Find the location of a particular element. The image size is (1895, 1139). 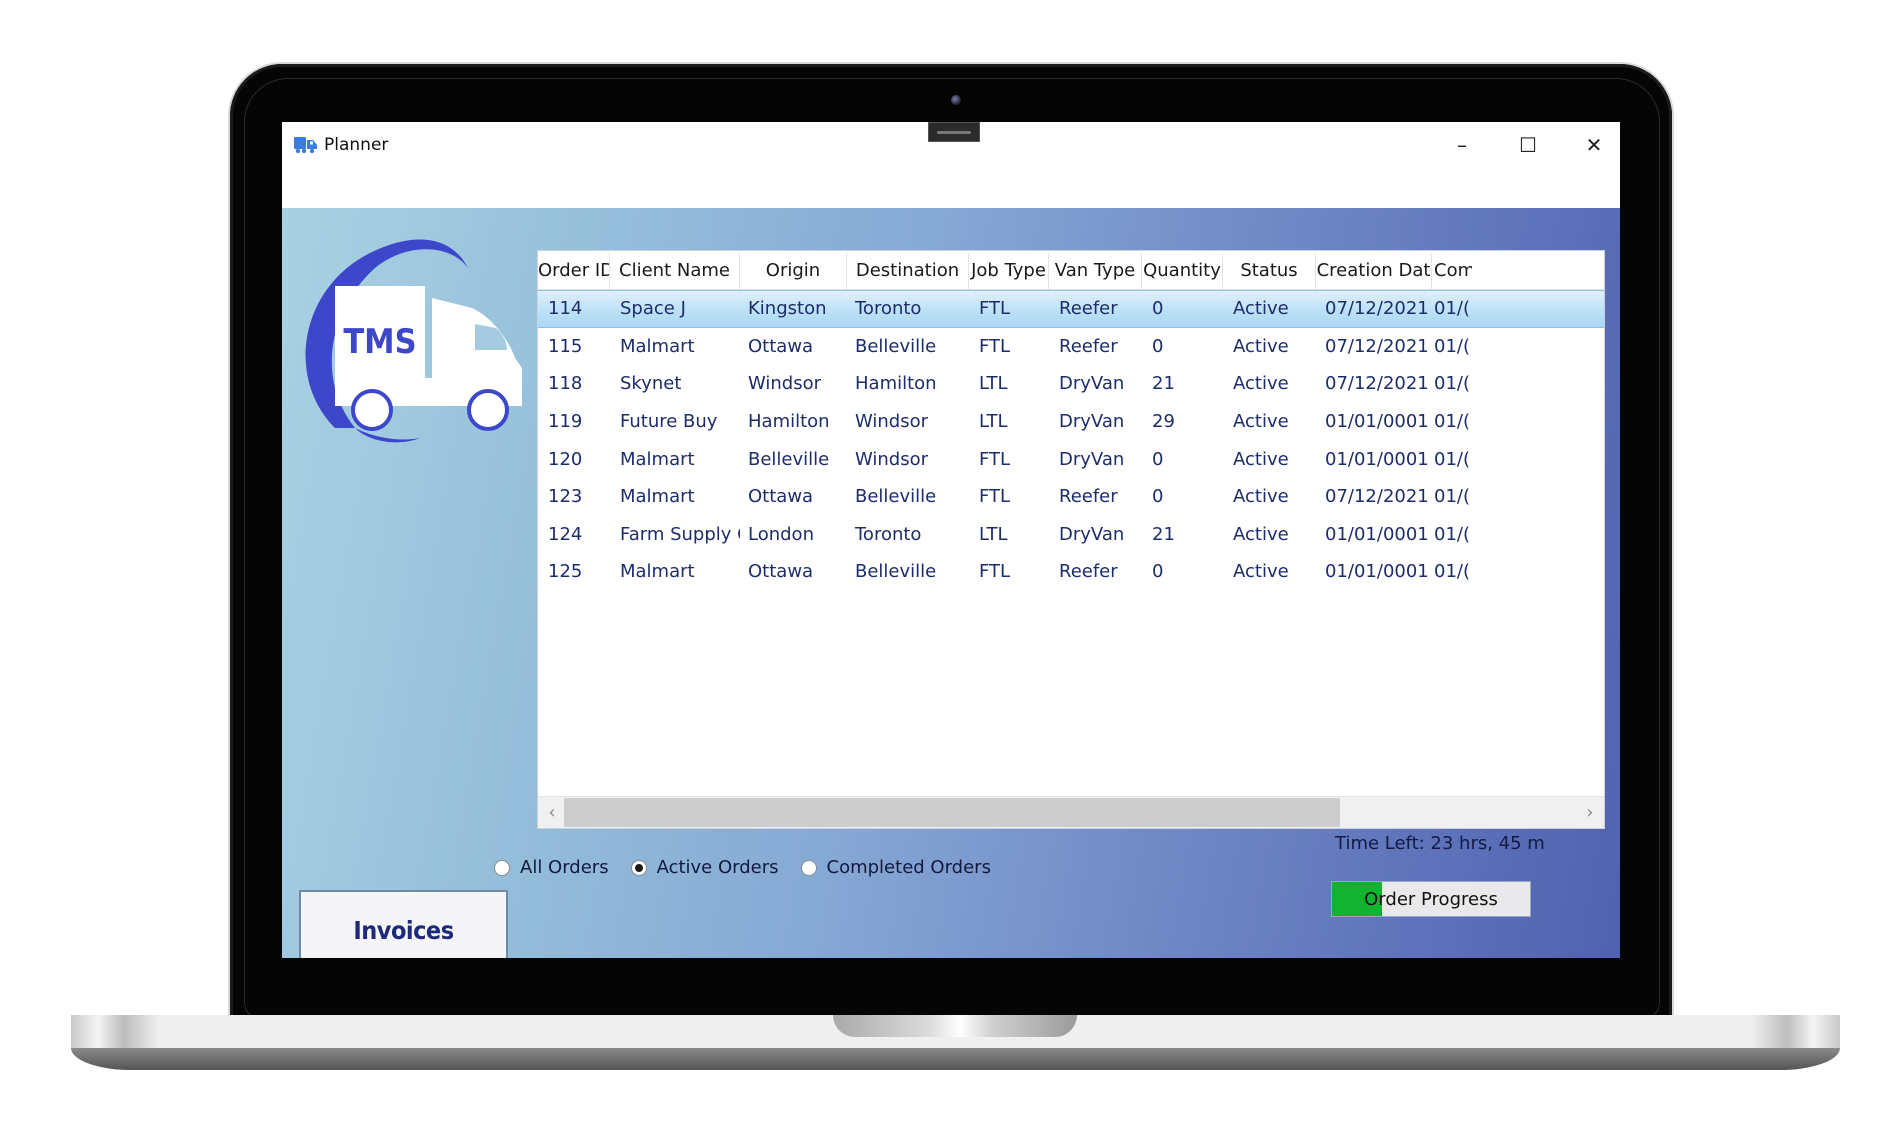

logo-text: TMS is located at coordinates (379, 342).